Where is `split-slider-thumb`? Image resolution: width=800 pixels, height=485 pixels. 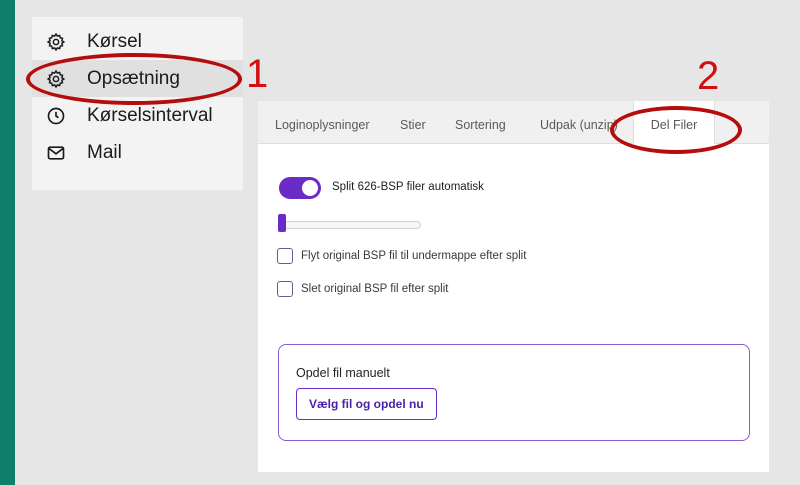
split-slider-thumb is located at coordinates (282, 223).